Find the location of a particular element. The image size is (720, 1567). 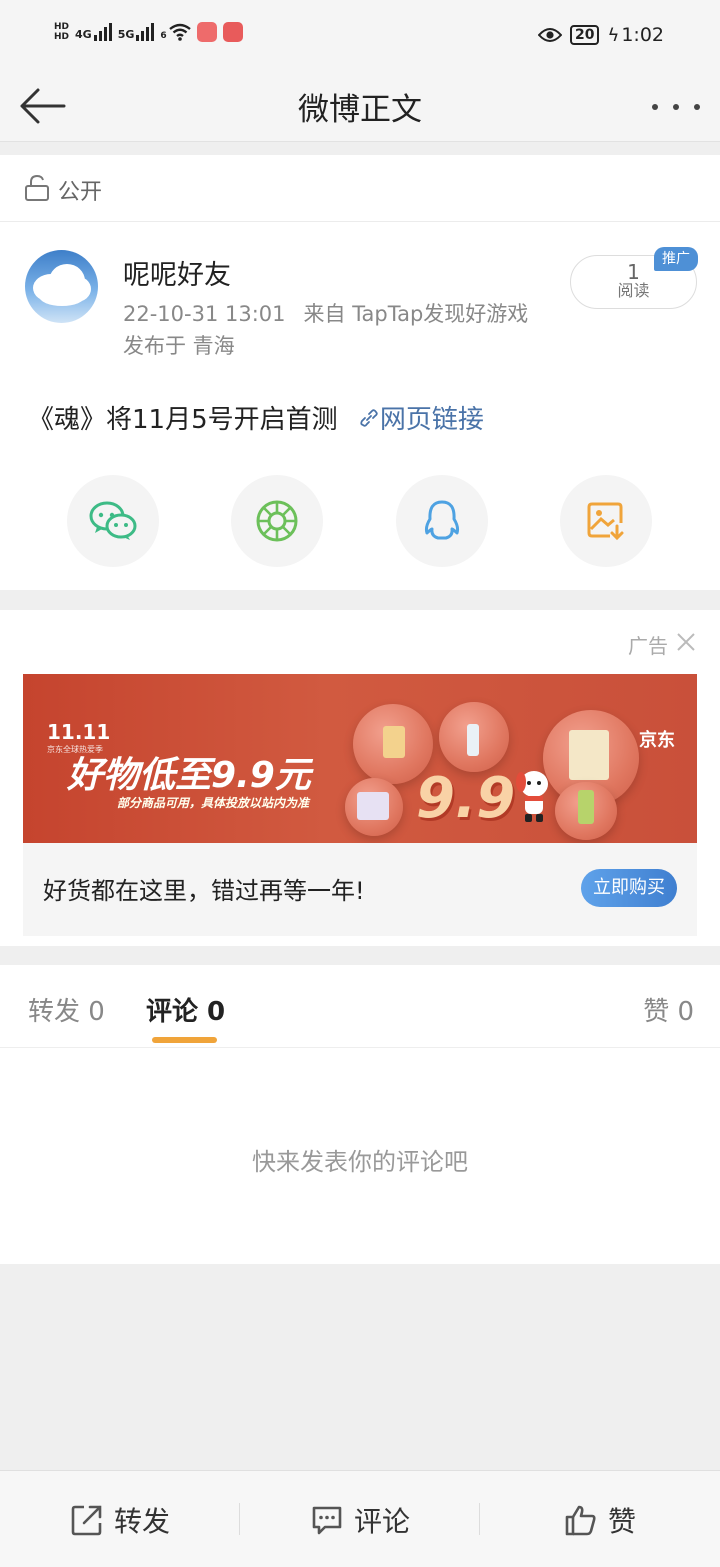

empty-comments-message: 快来发表你的评论吧 is located at coordinates (360, 1162).